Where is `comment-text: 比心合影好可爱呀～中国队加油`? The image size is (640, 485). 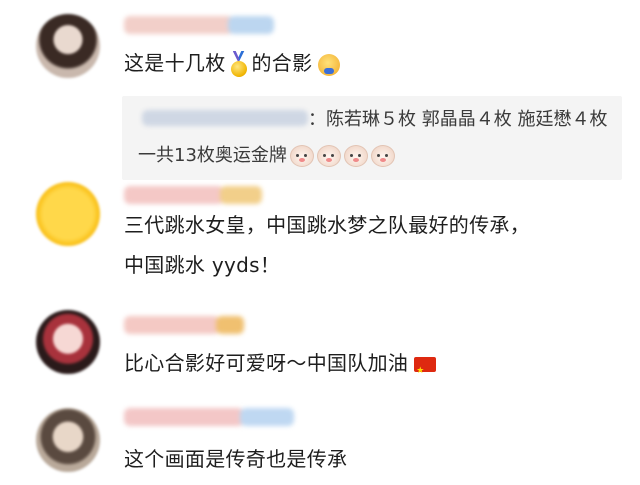 comment-text: 比心合影好可爱呀～中国队加油 is located at coordinates (280, 367).